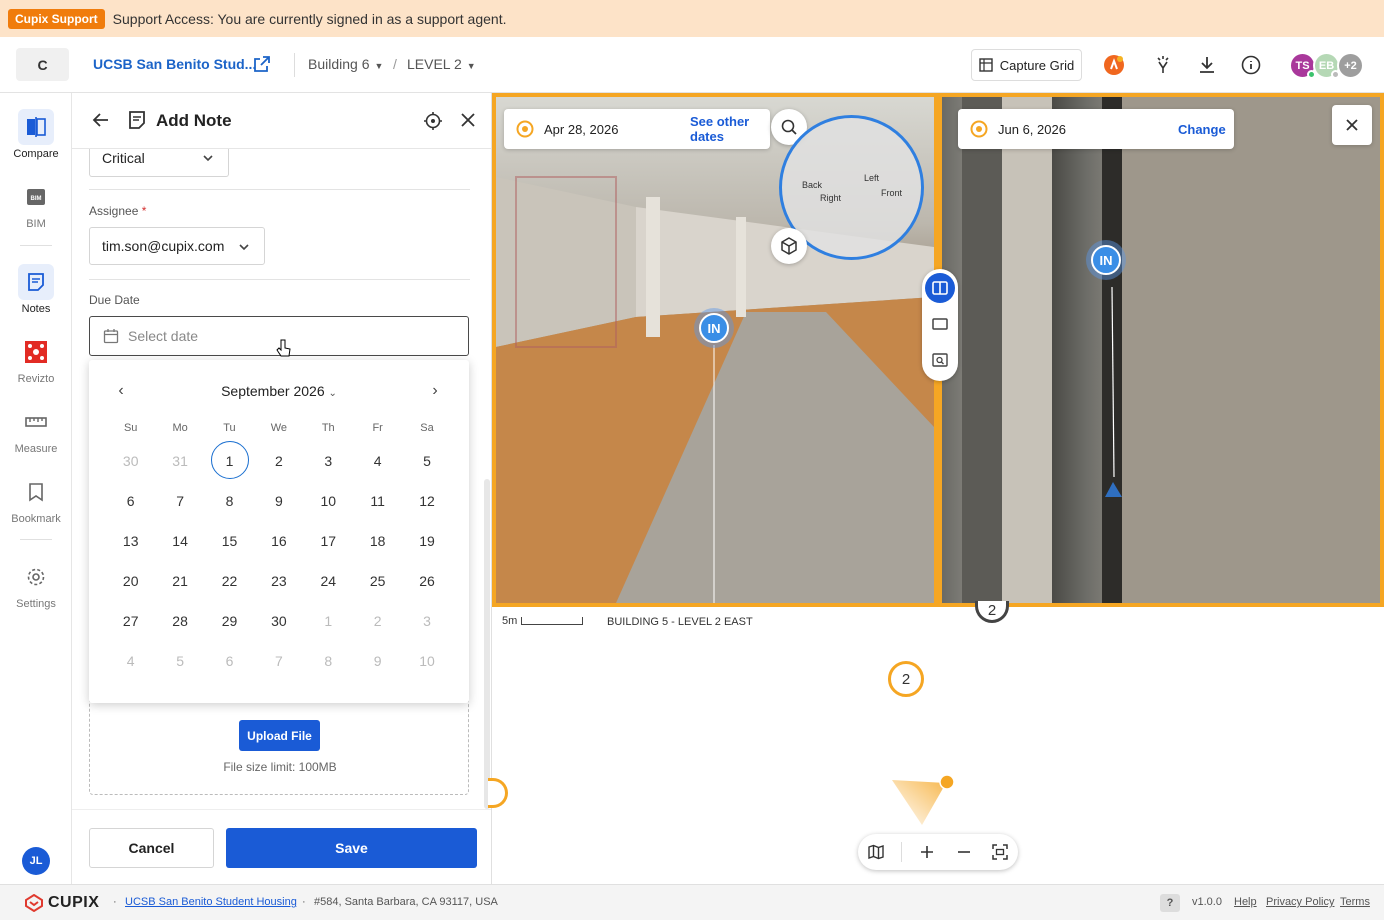  I want to click on zoom-out-button, so click(964, 852).